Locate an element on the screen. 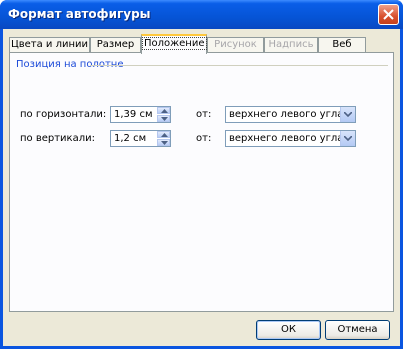 The height and width of the screenshot is (349, 403). tab-label: Надпись is located at coordinates (291, 44).